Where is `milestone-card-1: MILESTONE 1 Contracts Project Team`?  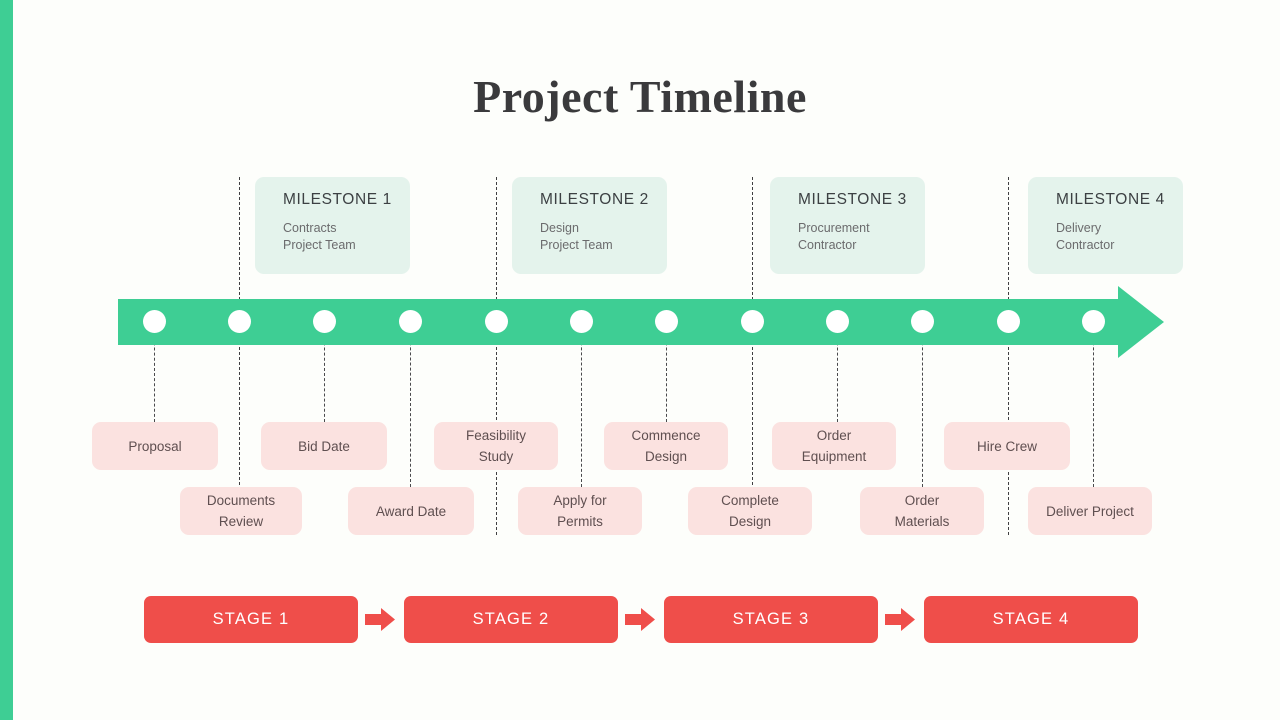
milestone-card-1: MILESTONE 1 Contracts Project Team is located at coordinates (332, 225).